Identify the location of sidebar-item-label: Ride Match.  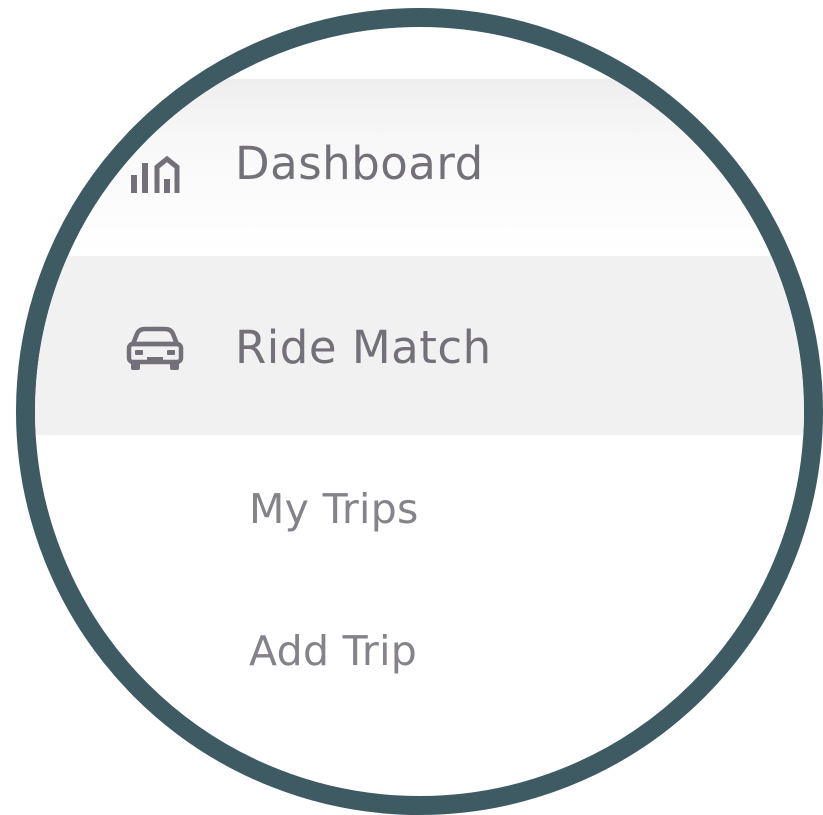
(363, 347).